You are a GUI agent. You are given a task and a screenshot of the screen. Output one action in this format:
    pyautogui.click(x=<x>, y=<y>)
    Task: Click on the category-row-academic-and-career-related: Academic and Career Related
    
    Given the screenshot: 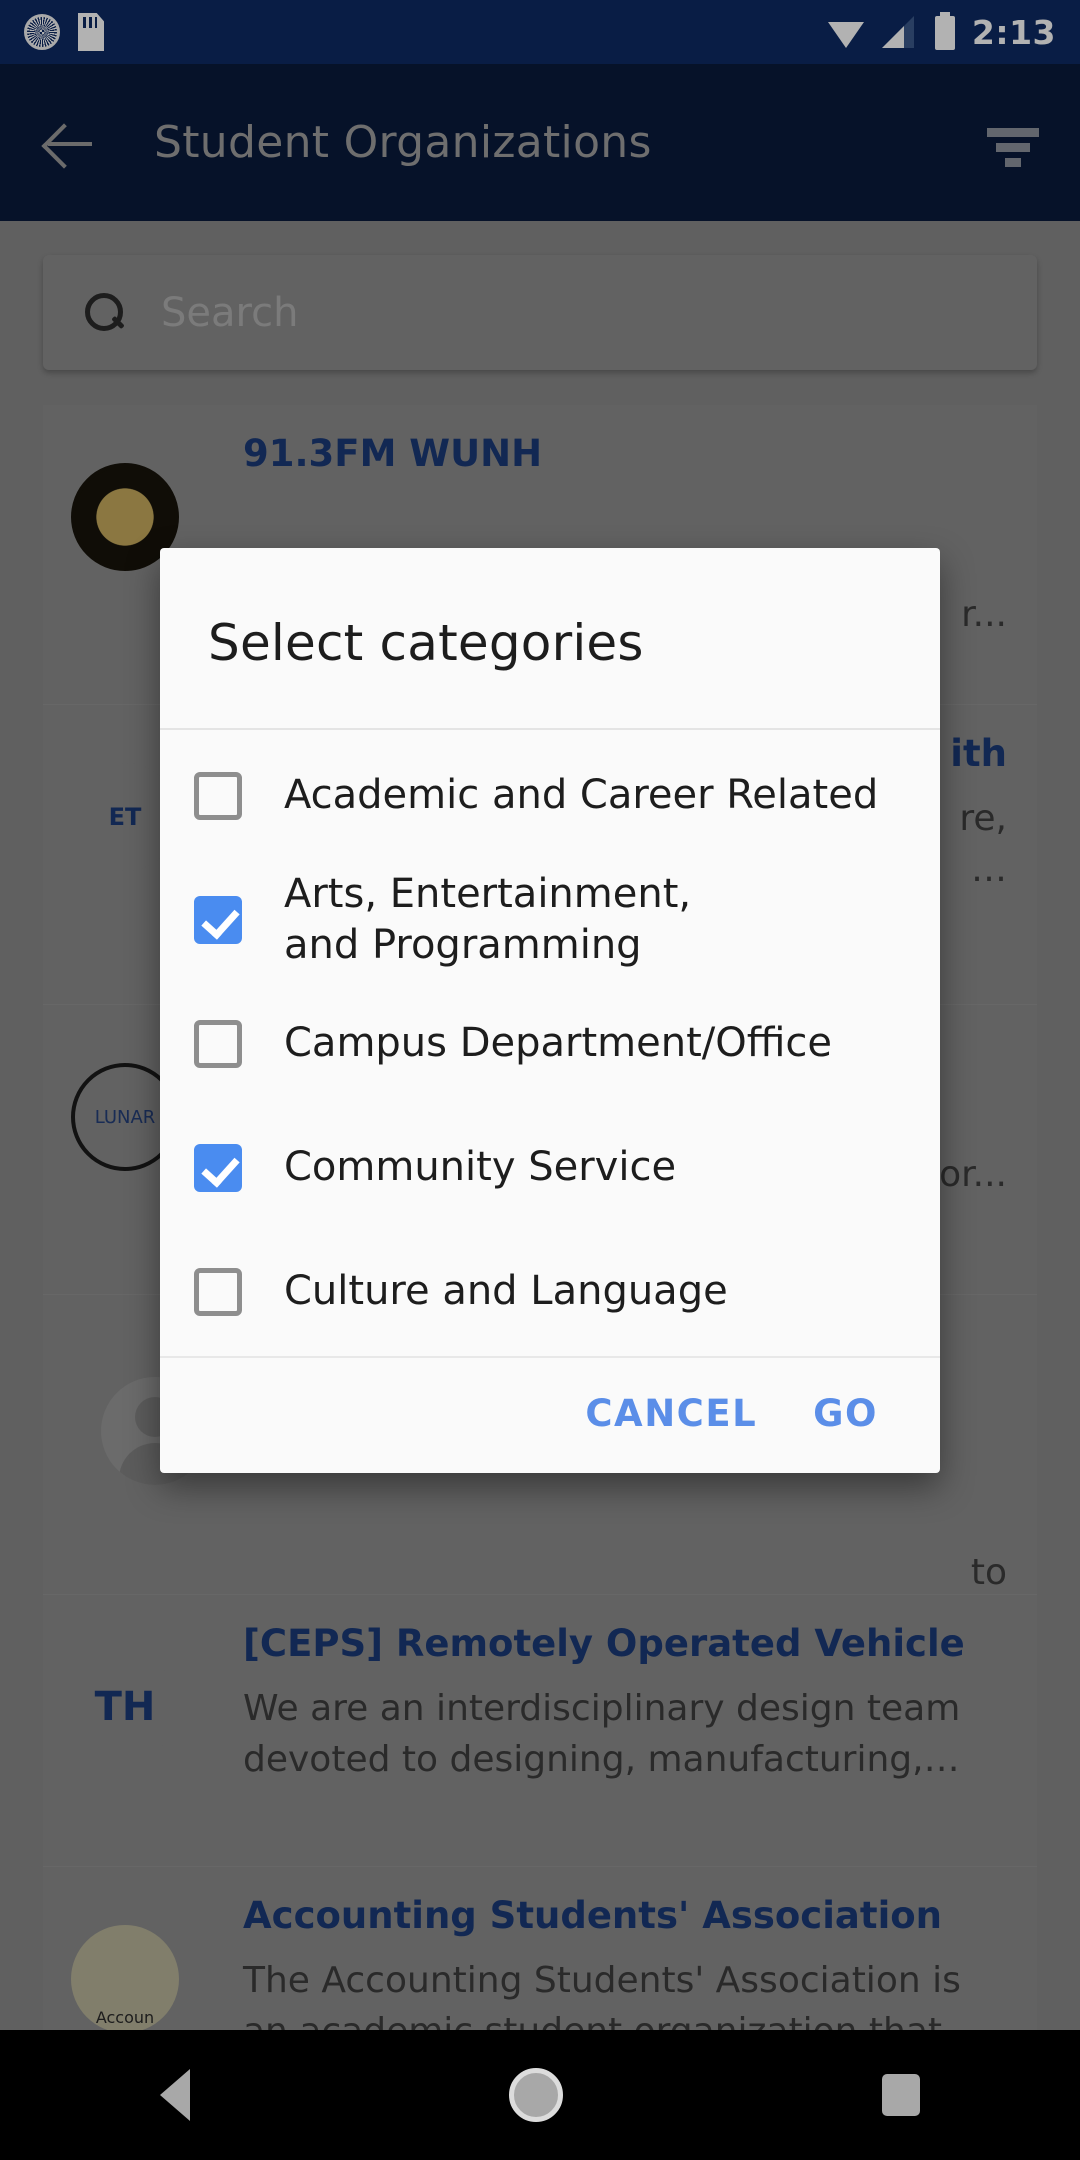 What is the action you would take?
    pyautogui.click(x=550, y=796)
    